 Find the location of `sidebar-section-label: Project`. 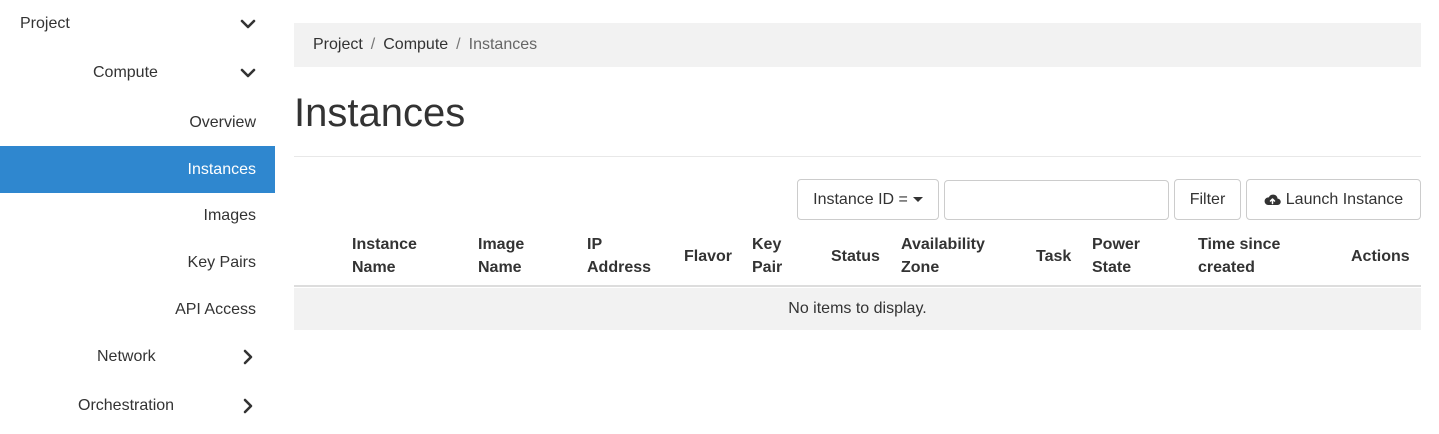

sidebar-section-label: Project is located at coordinates (45, 23).